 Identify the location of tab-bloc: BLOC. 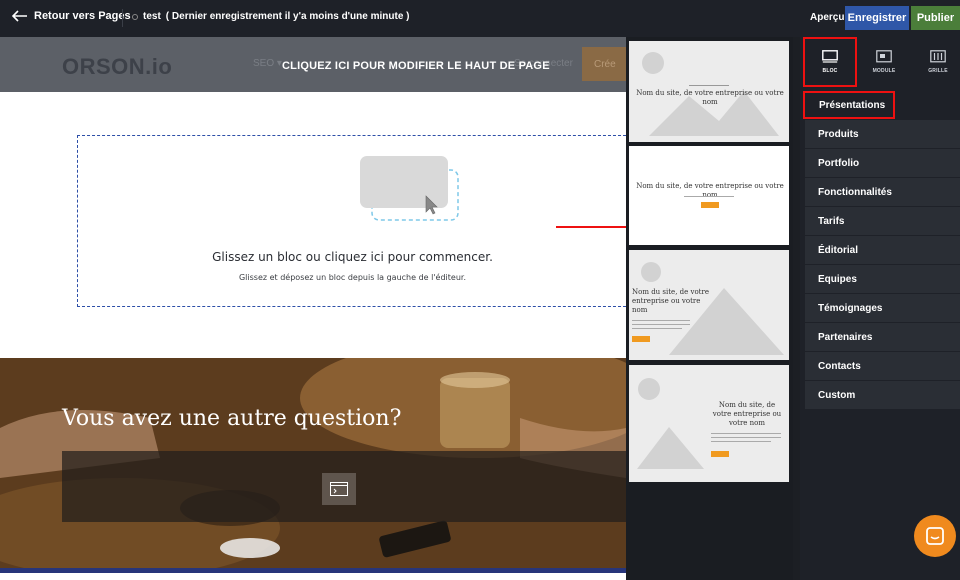
(830, 62).